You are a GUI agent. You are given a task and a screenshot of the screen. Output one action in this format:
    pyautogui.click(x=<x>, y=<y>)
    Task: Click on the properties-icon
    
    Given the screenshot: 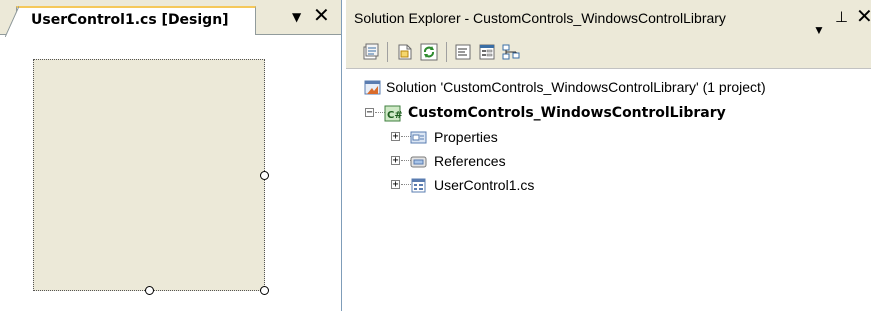 What is the action you would take?
    pyautogui.click(x=371, y=52)
    